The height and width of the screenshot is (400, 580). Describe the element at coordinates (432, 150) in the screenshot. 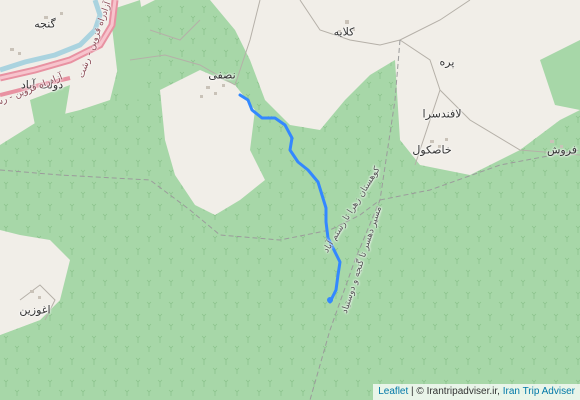

I see `place-label-khaskul: خاصکول` at that location.